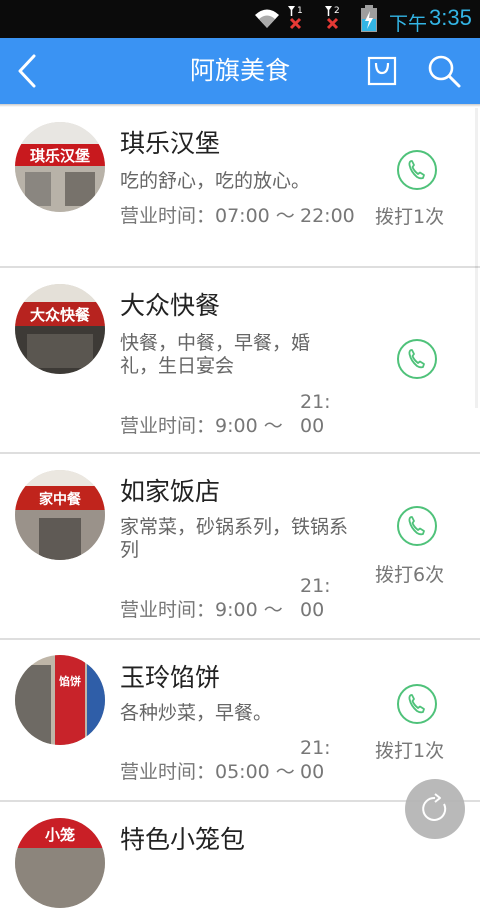 This screenshot has width=480, height=922. Describe the element at coordinates (408, 24) in the screenshot. I see `status-ampm: 下午` at that location.